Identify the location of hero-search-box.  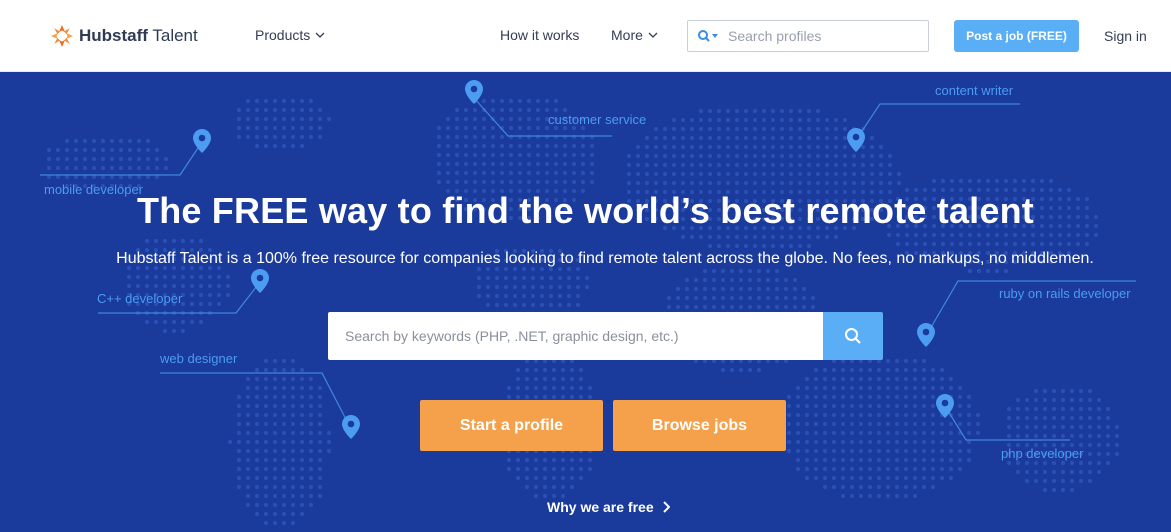
(605, 336).